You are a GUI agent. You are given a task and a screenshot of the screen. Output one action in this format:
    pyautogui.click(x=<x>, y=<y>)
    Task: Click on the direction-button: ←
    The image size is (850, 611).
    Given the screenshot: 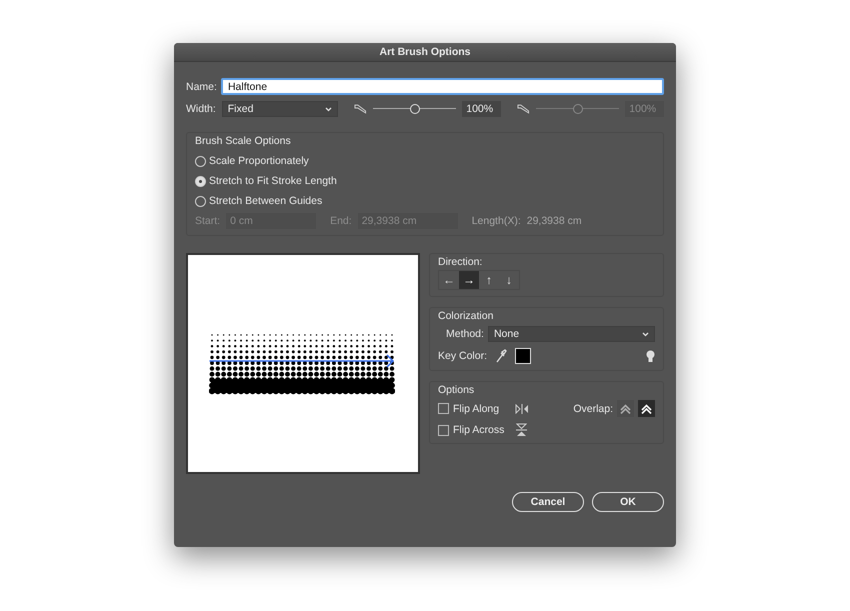 What is the action you would take?
    pyautogui.click(x=449, y=280)
    